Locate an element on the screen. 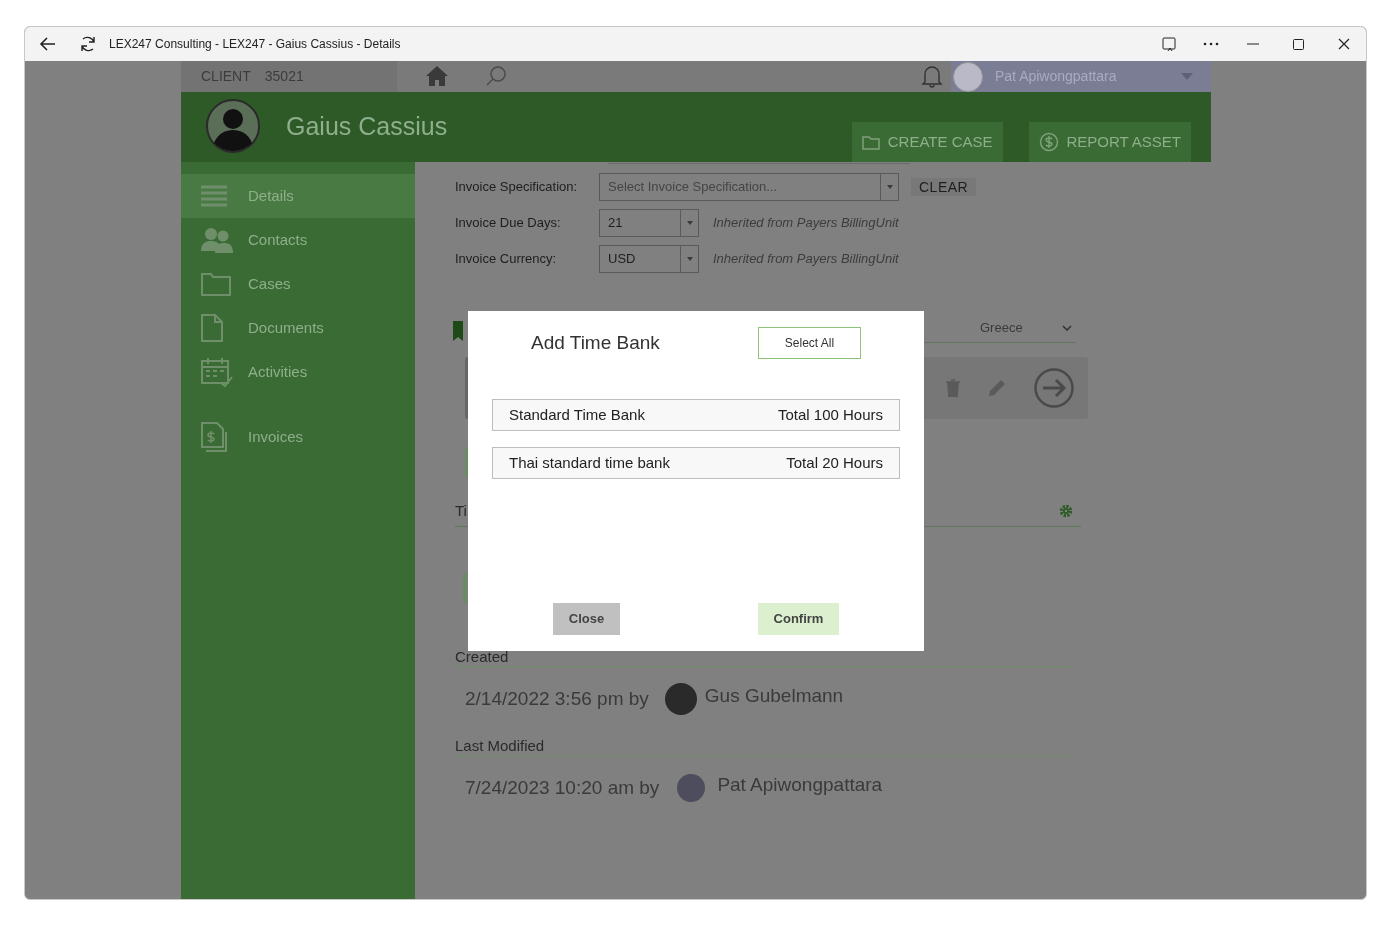 The height and width of the screenshot is (925, 1390). invoice-icon is located at coordinates (214, 437).